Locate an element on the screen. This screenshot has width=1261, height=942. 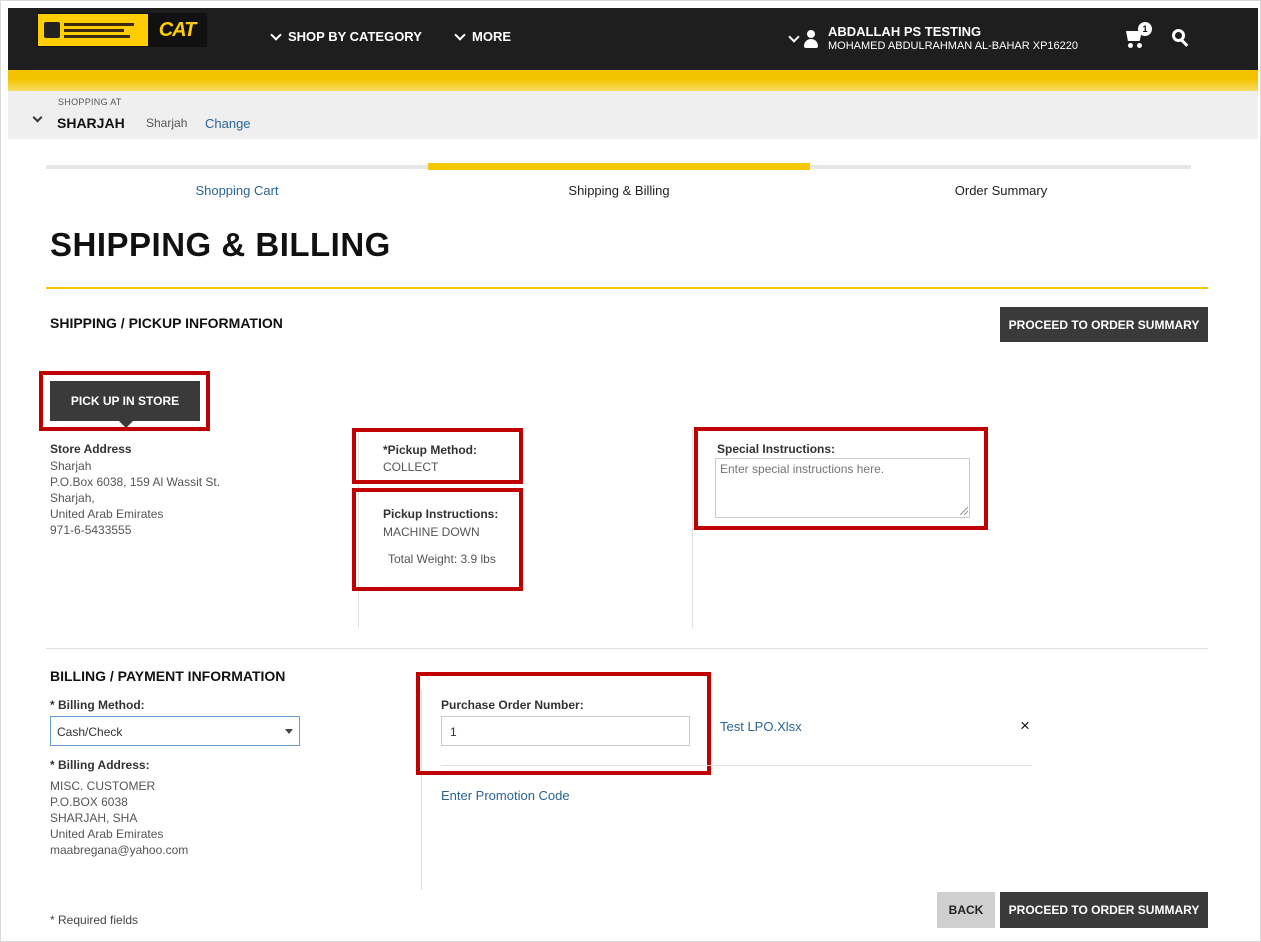
page-title: SHIPPING & BILLING is located at coordinates (220, 244).